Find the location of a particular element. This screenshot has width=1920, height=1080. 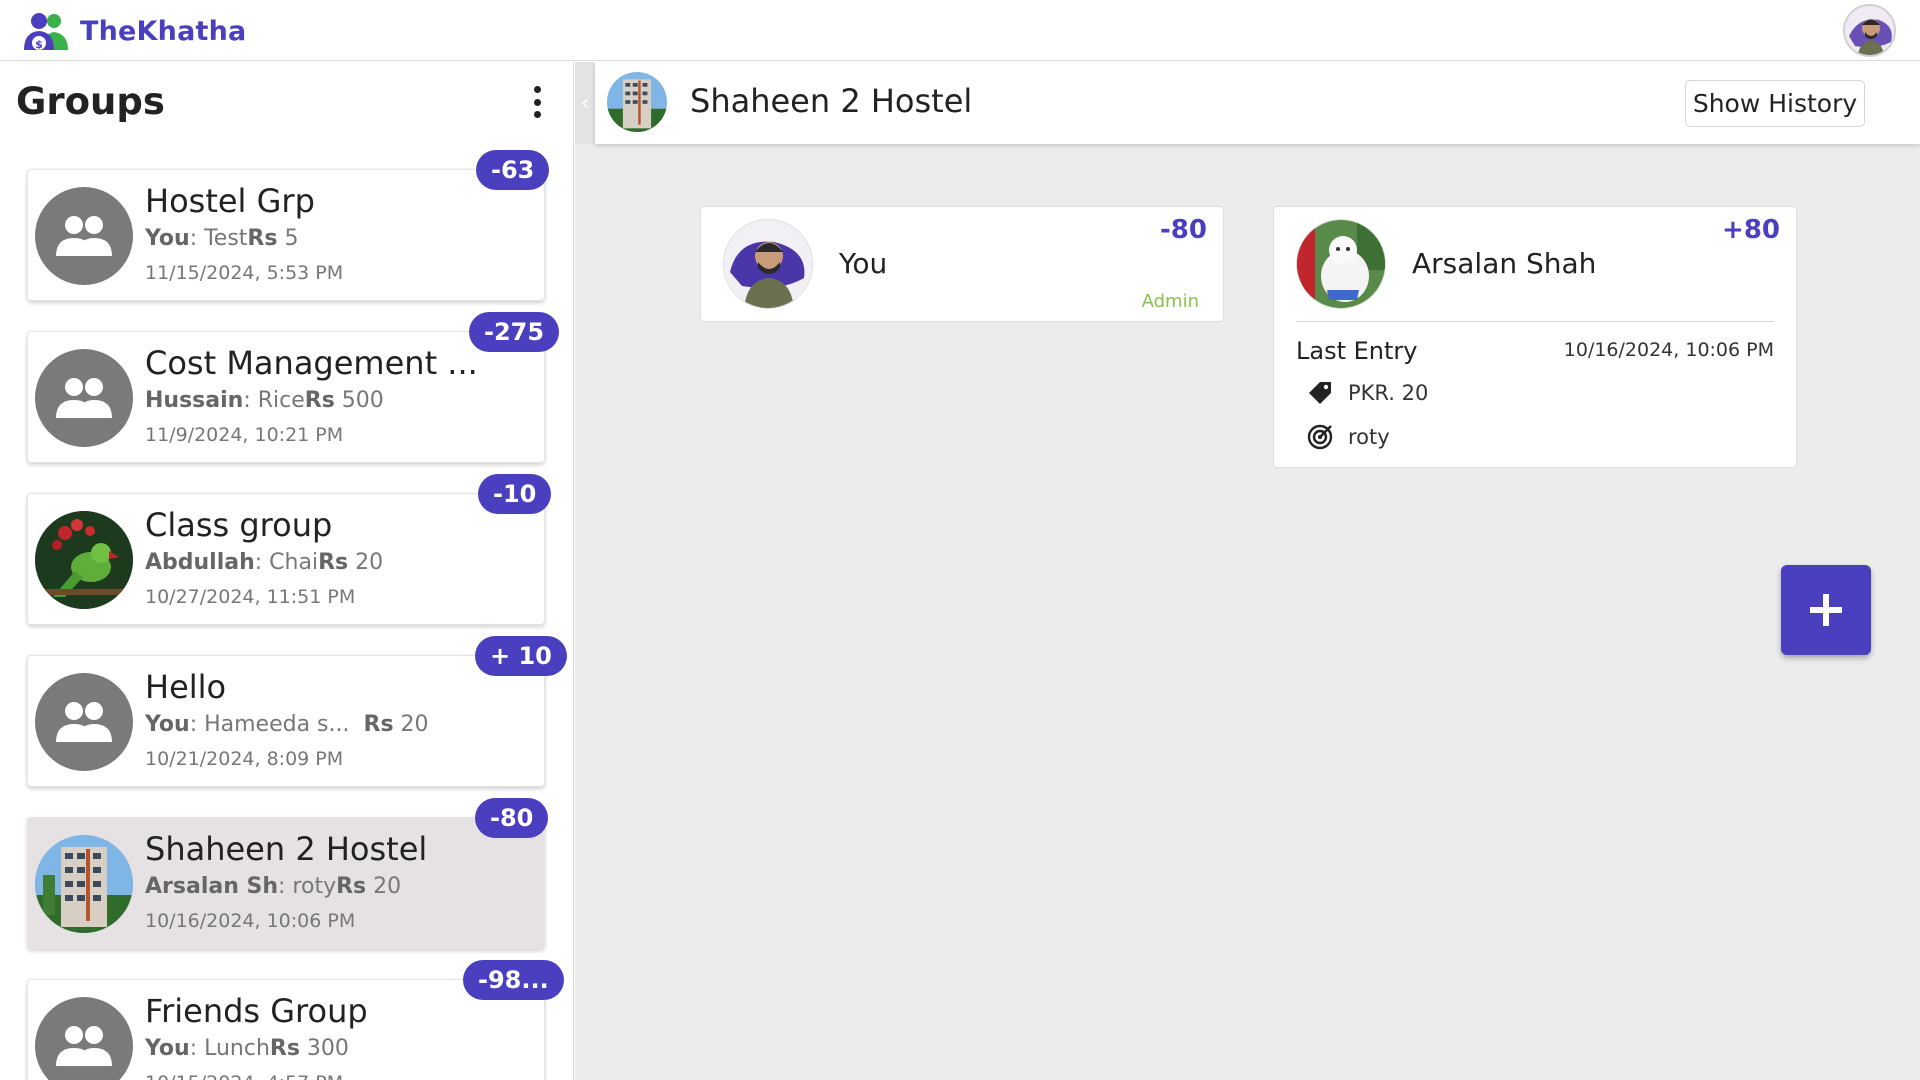

group-last-entry: You: LunchRs 300 is located at coordinates (247, 1048).